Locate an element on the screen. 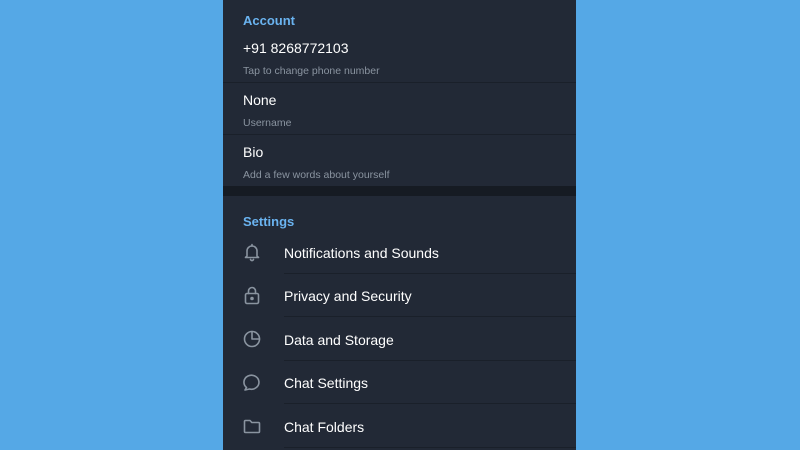 The image size is (800, 450). phone-number-value: +91 8268772103 is located at coordinates (296, 48).